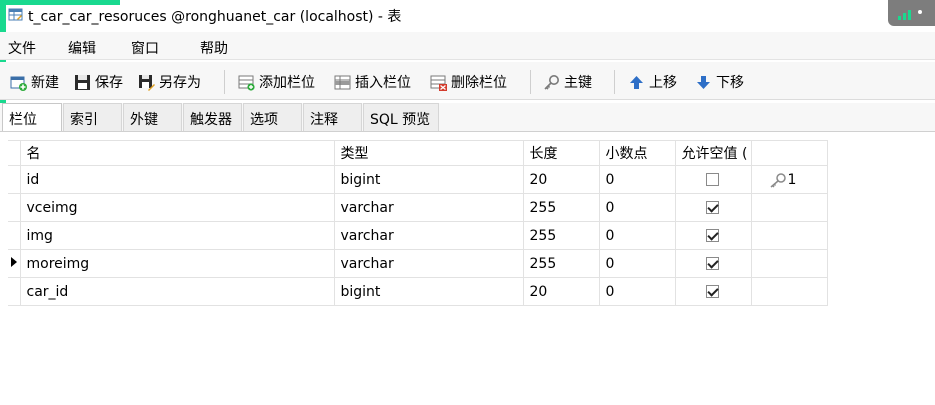 This screenshot has width=935, height=405. I want to click on move-down-button: 下移, so click(719, 82).